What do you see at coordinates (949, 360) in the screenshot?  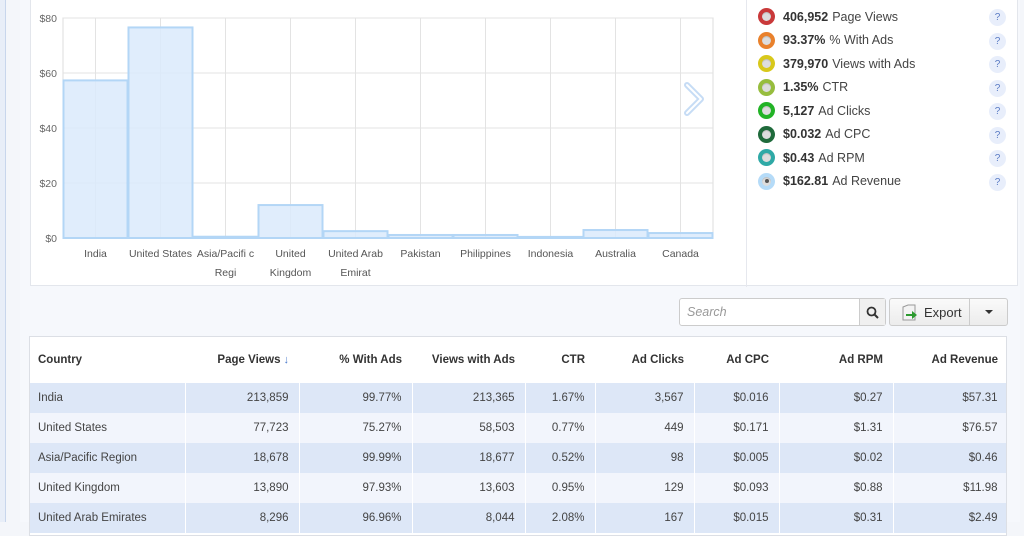 I see `column-header: Ad Revenue` at bounding box center [949, 360].